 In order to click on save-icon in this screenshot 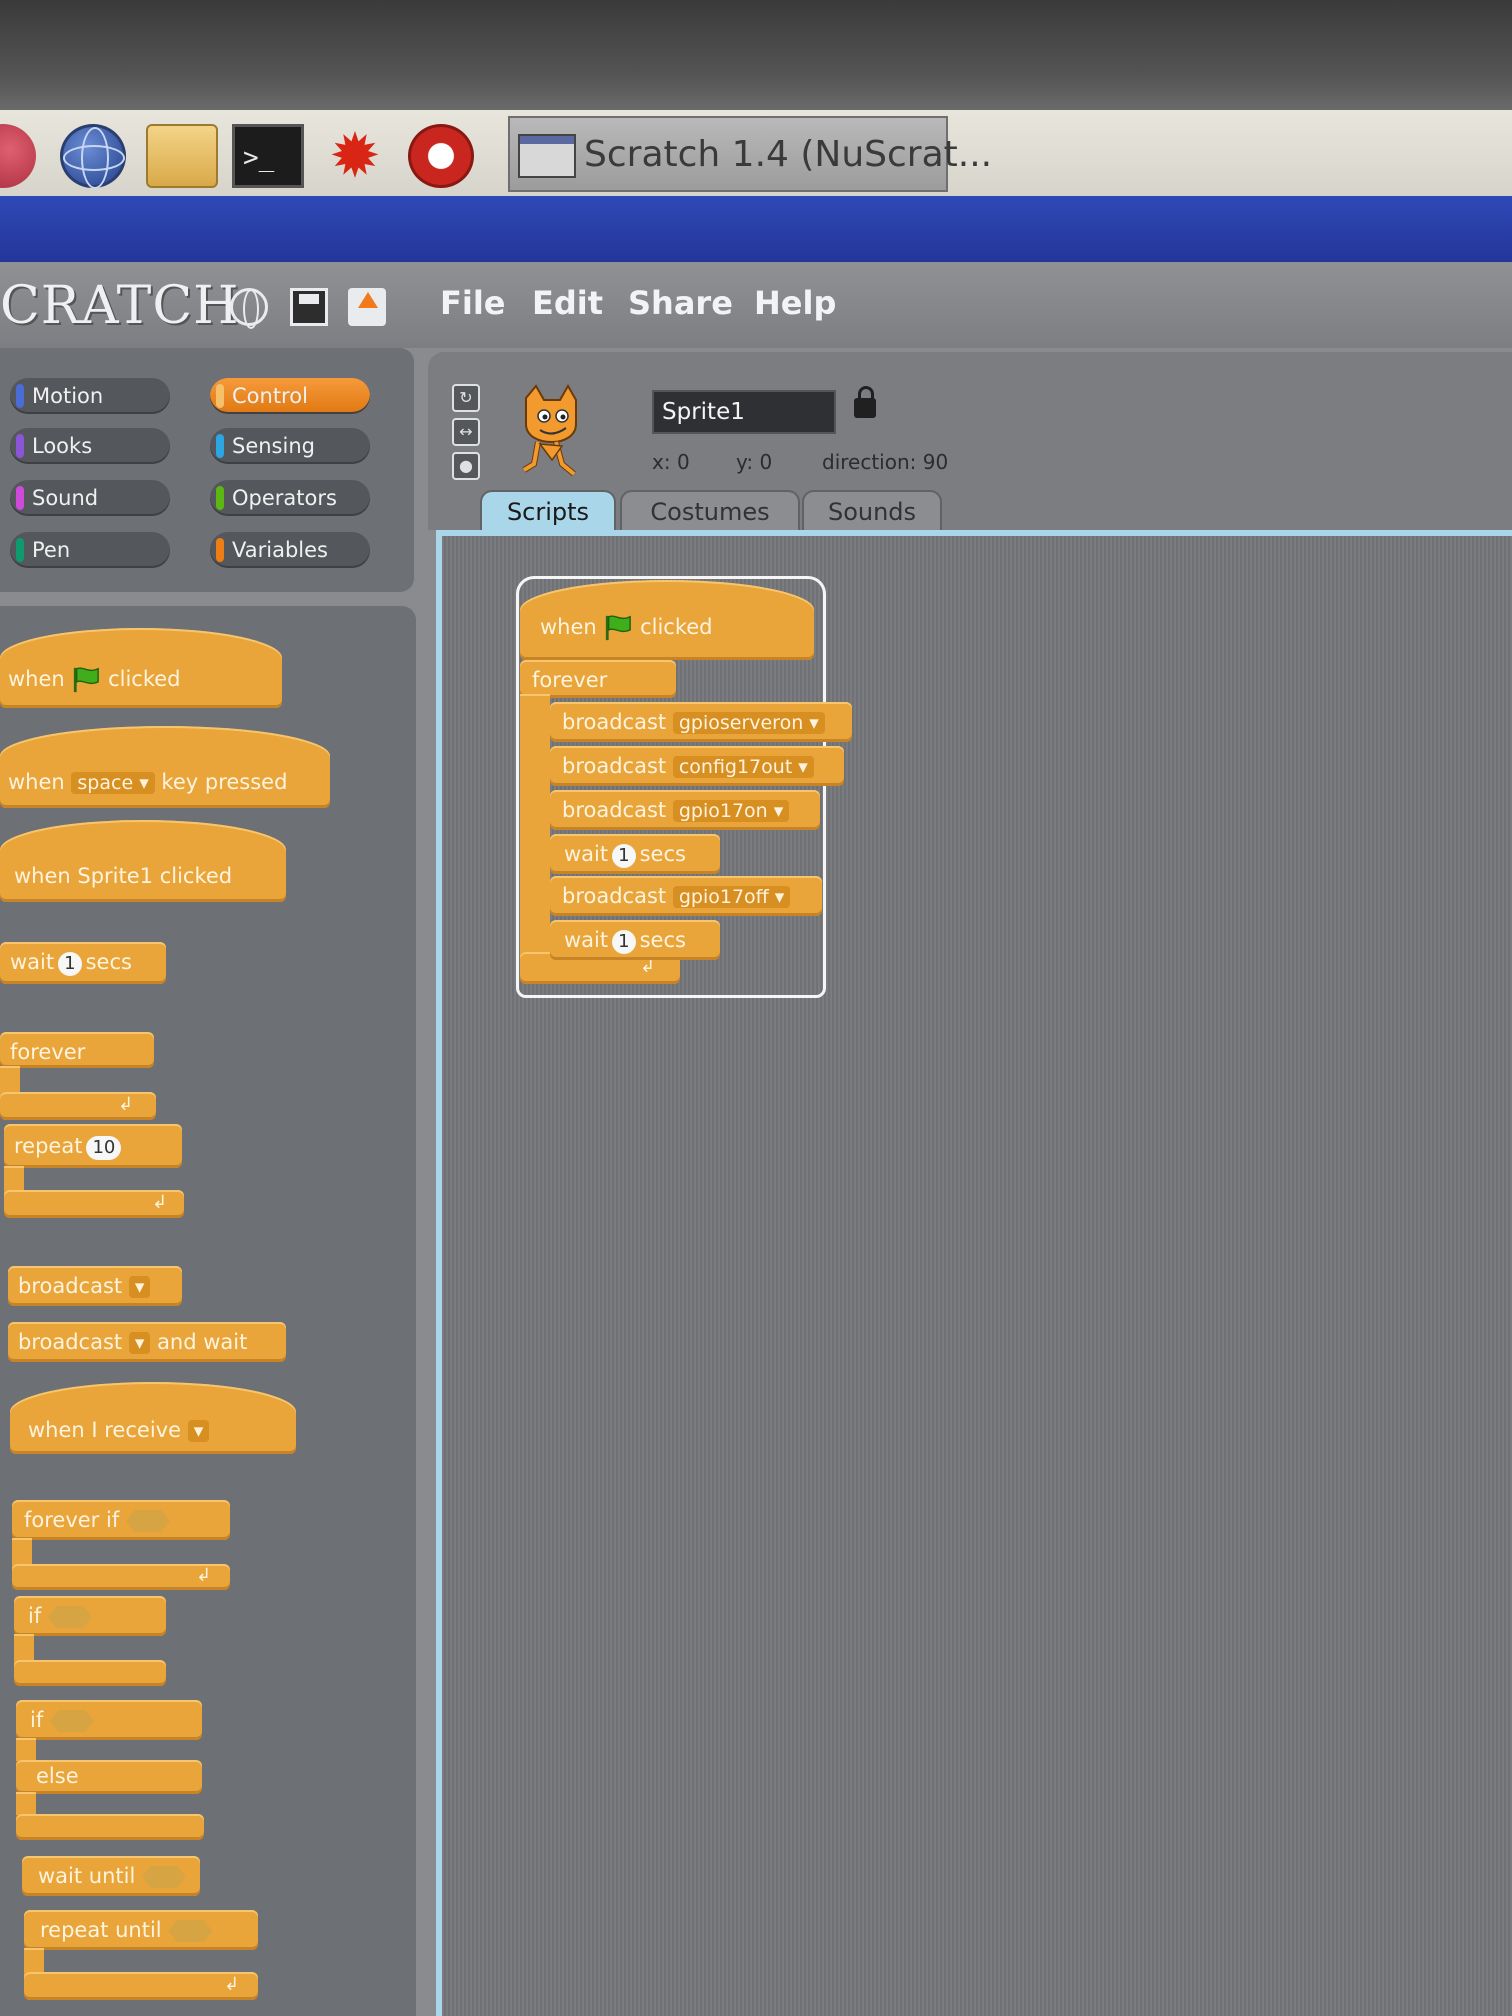, I will do `click(309, 307)`.